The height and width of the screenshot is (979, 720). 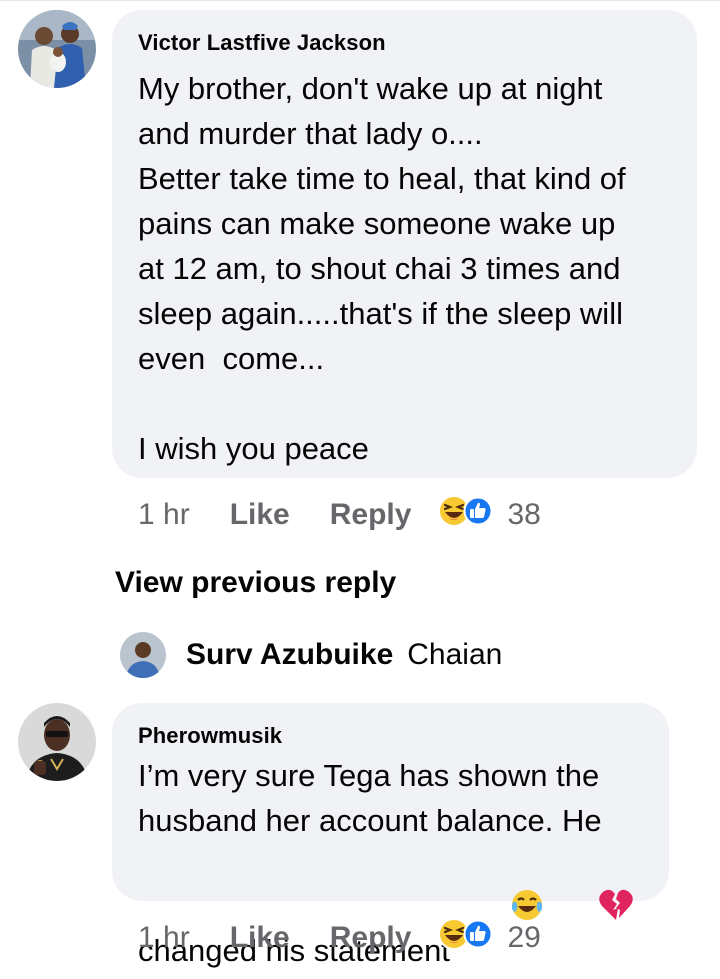 I want to click on reactions-summary: 38, so click(x=489, y=515).